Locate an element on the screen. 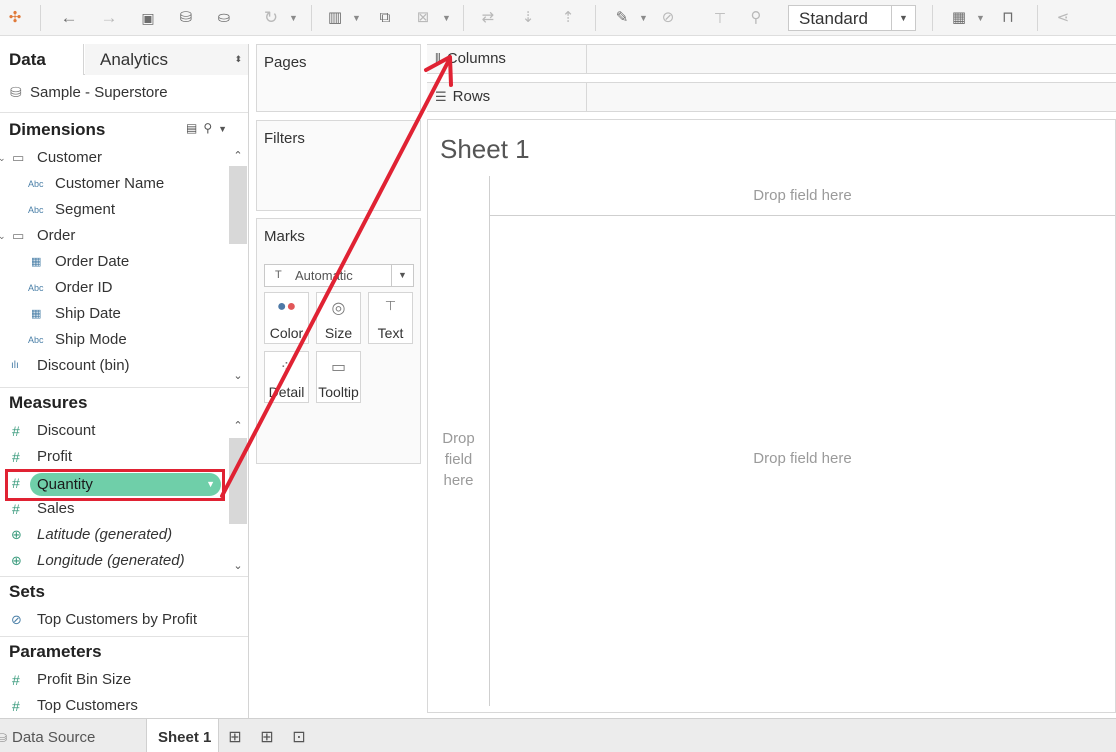  tab-analytics-label: Analytics is located at coordinates (134, 59).